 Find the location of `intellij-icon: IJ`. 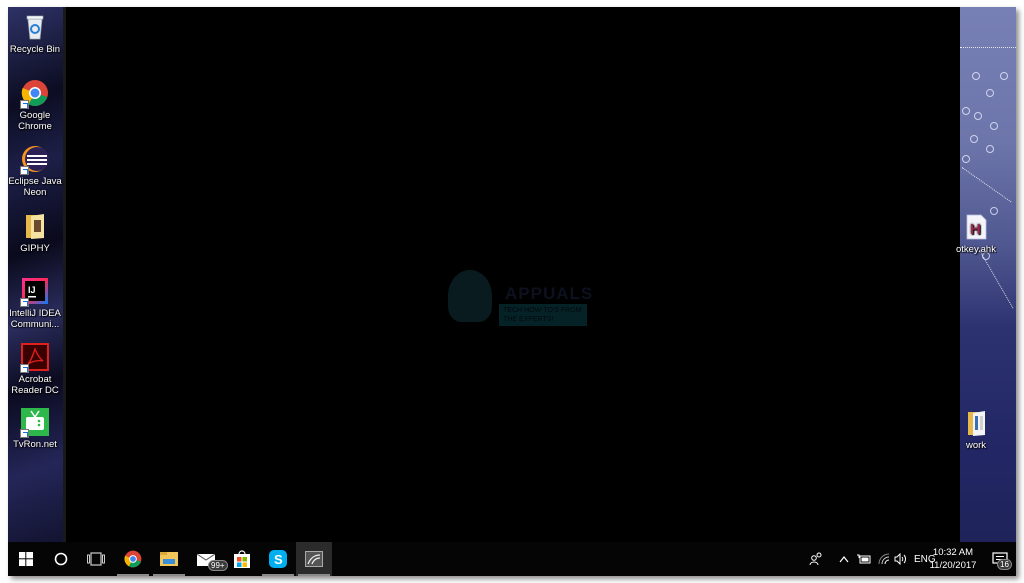

intellij-icon: IJ is located at coordinates (34, 292).